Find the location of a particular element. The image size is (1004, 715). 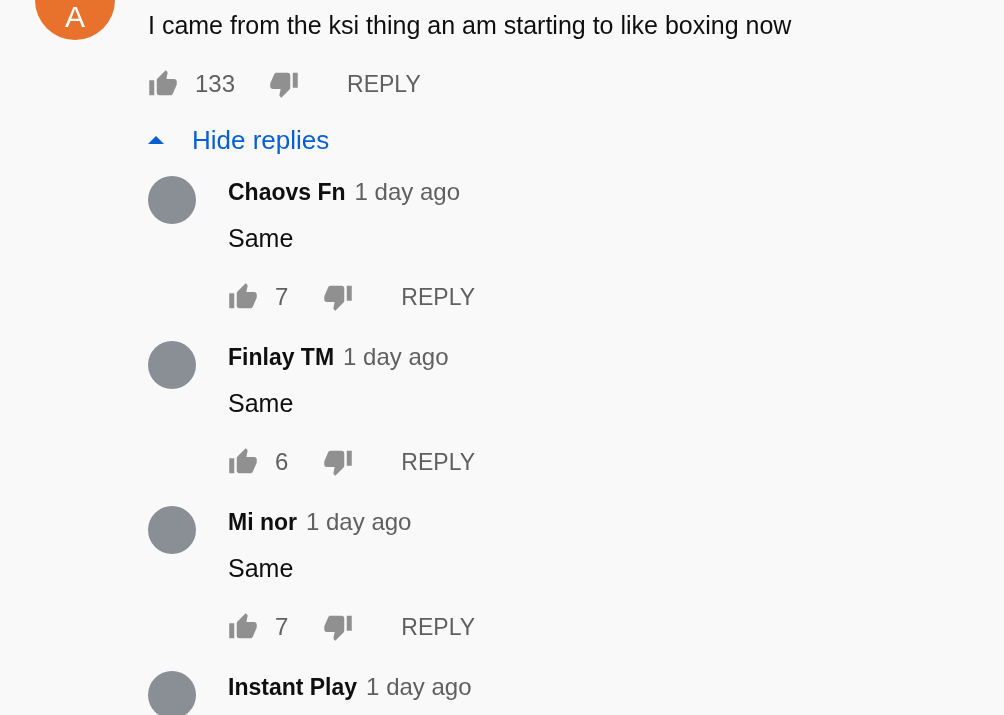

hide-replies-link: Hide replies is located at coordinates (261, 140).